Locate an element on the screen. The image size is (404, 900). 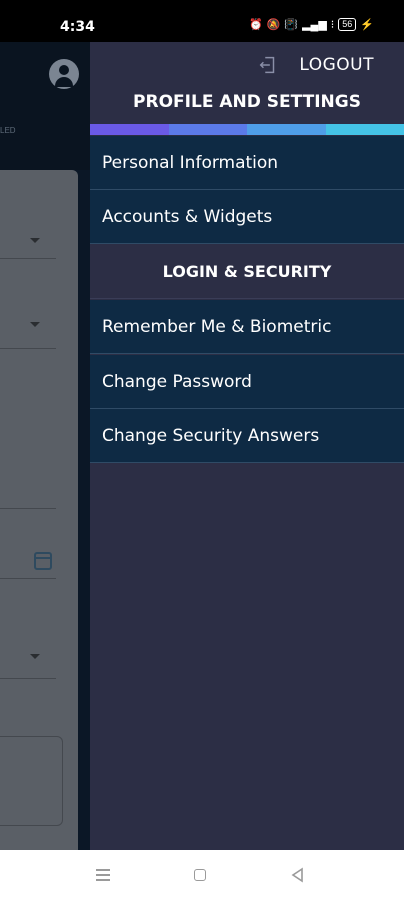
alarm-icon: ⏰ is located at coordinates (255, 25).